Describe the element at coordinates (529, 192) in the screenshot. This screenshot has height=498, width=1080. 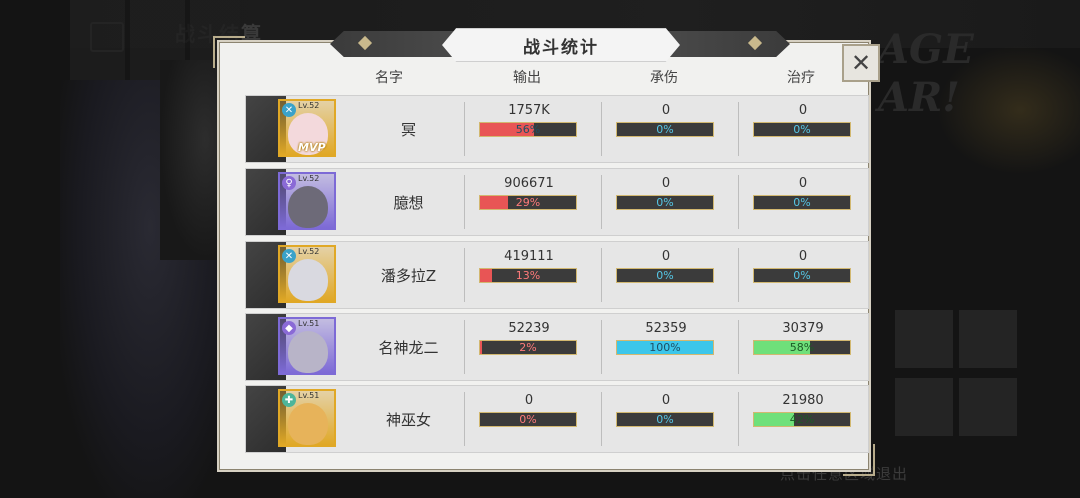
I see `damage-stat: 906671 29%` at that location.